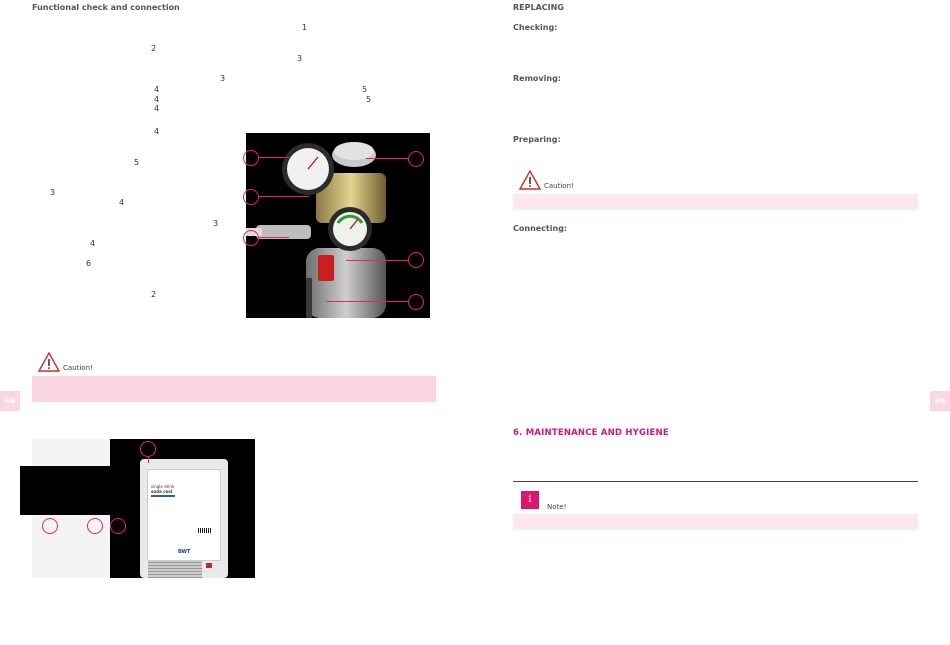  Describe the element at coordinates (535, 27) in the screenshot. I see `checking-label: Checking:` at that location.